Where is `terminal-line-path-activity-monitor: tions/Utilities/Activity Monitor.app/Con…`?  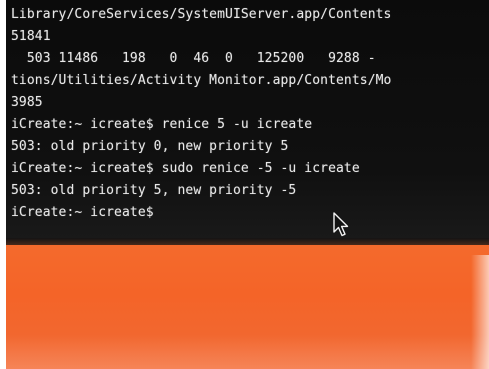
terminal-line-path-activity-monitor: tions/Utilities/Activity Monitor.app/Con… is located at coordinates (201, 80).